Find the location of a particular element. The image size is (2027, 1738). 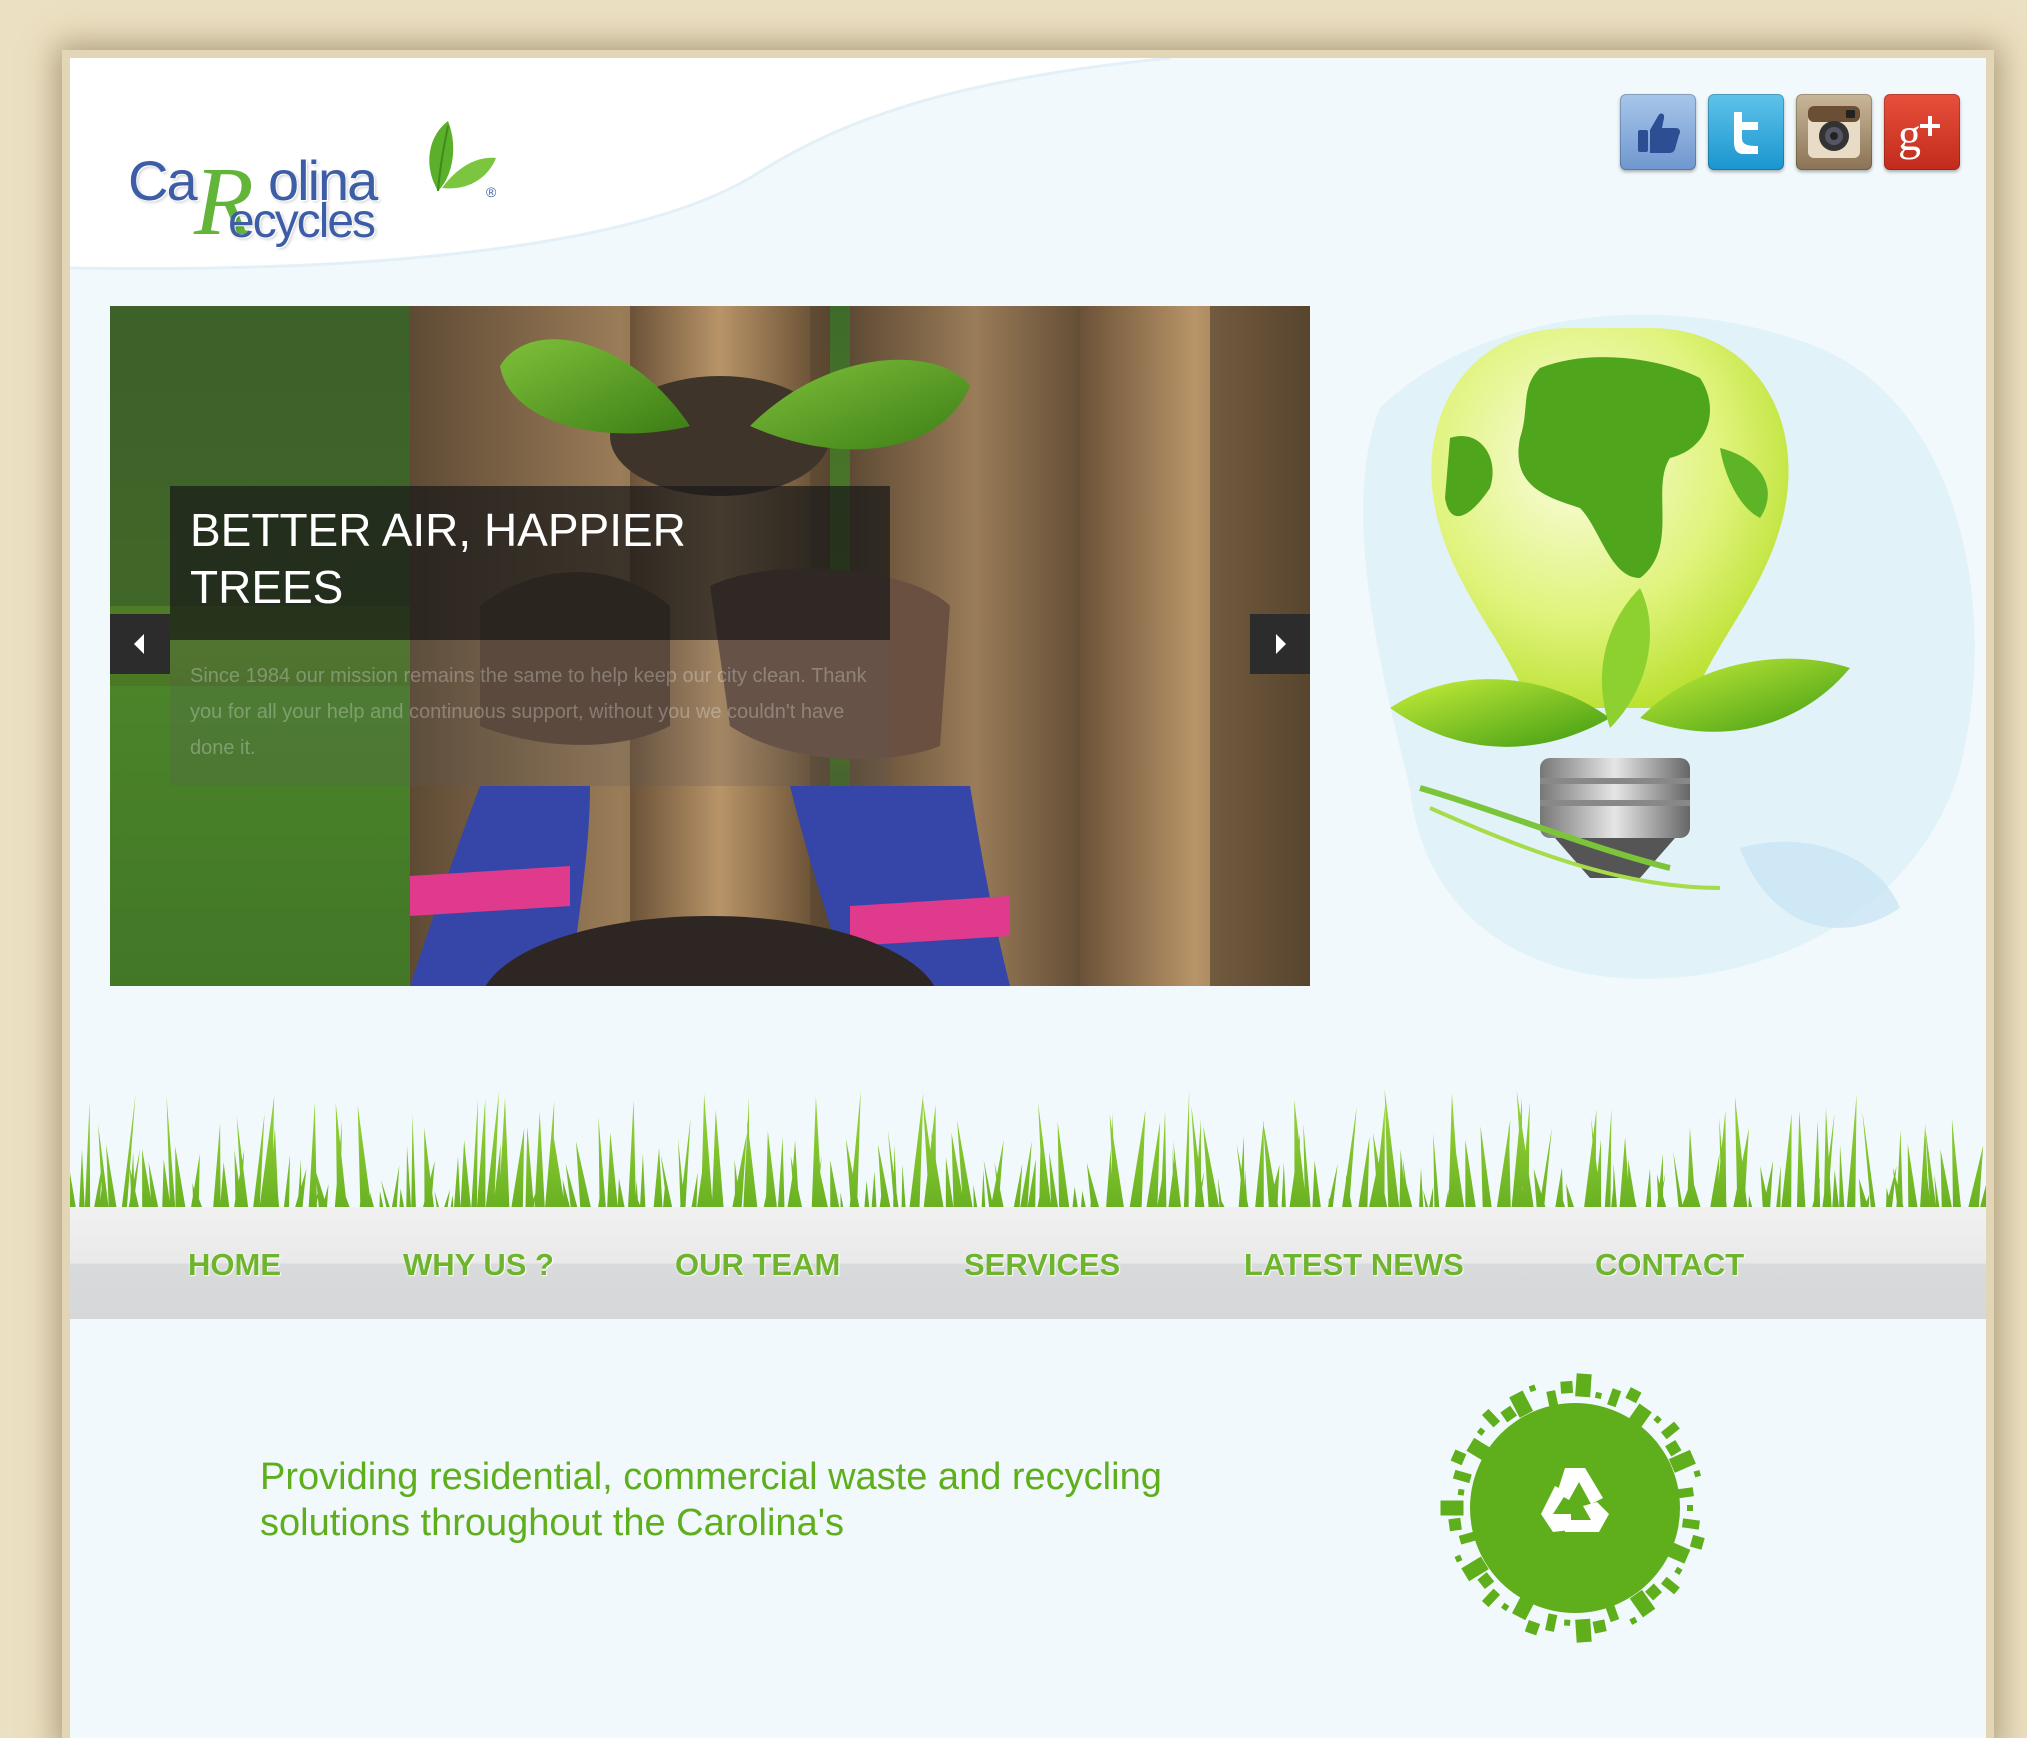

google-plus-button: g is located at coordinates (1922, 132).